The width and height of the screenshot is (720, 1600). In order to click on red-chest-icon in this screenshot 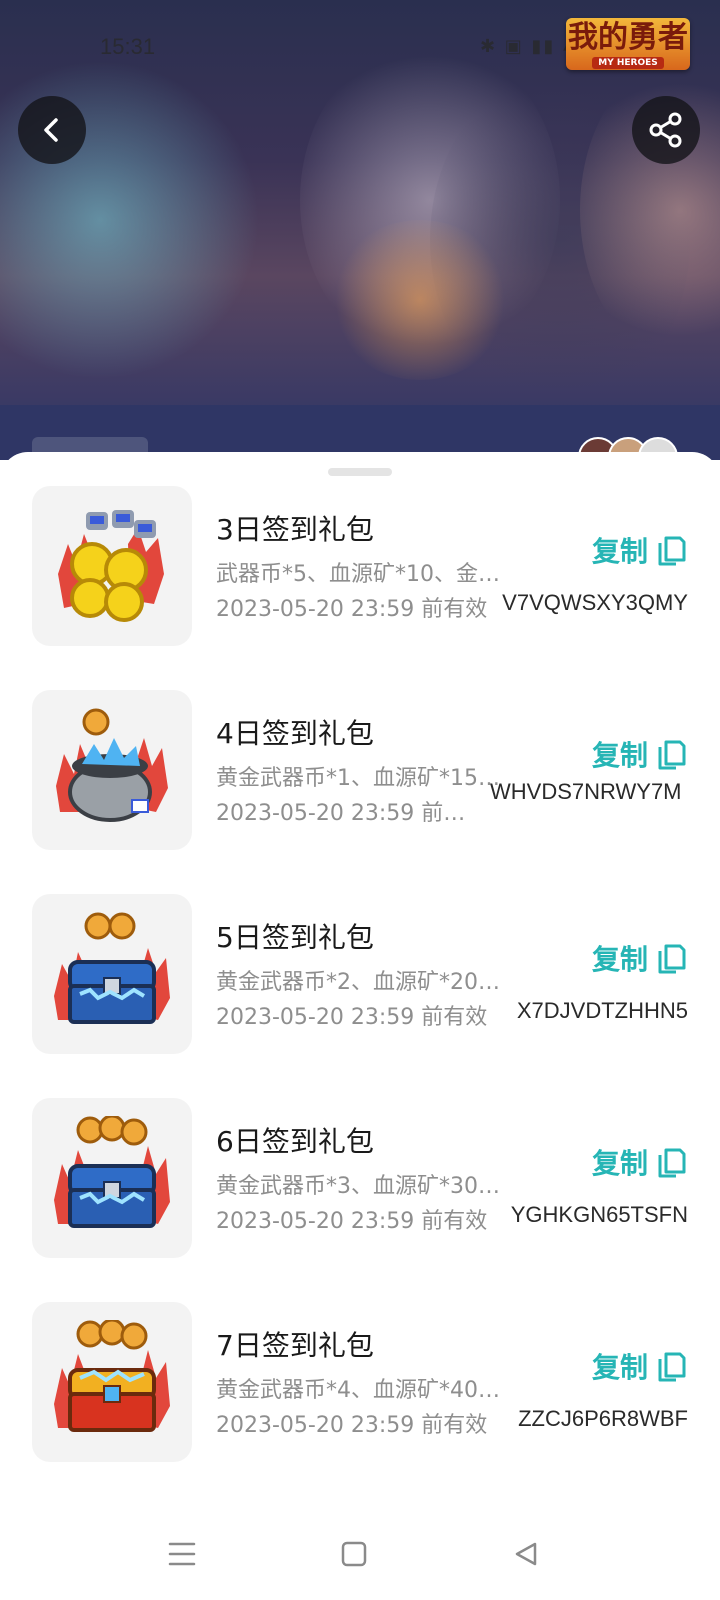, I will do `click(112, 1376)`.